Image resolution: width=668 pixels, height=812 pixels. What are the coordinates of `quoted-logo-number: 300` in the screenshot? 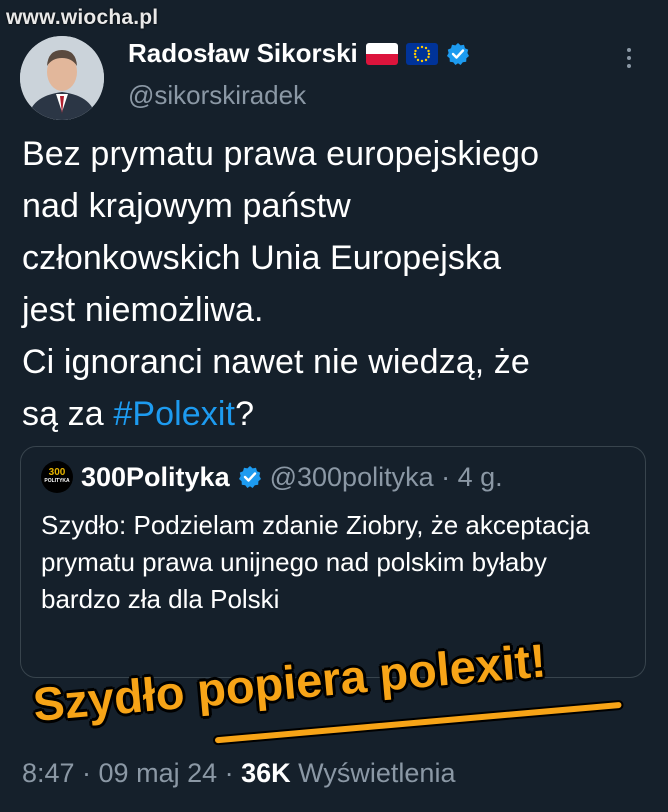 It's located at (57, 472).